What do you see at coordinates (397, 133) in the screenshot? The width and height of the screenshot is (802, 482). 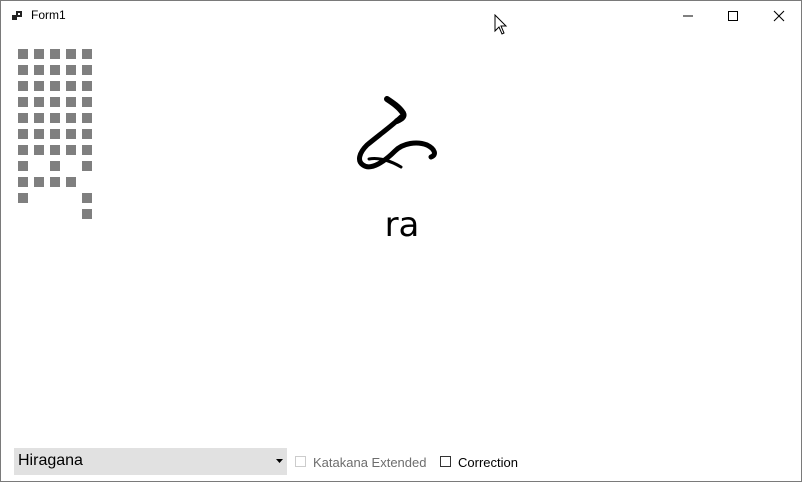 I see `hiragana-ra-glyph` at bounding box center [397, 133].